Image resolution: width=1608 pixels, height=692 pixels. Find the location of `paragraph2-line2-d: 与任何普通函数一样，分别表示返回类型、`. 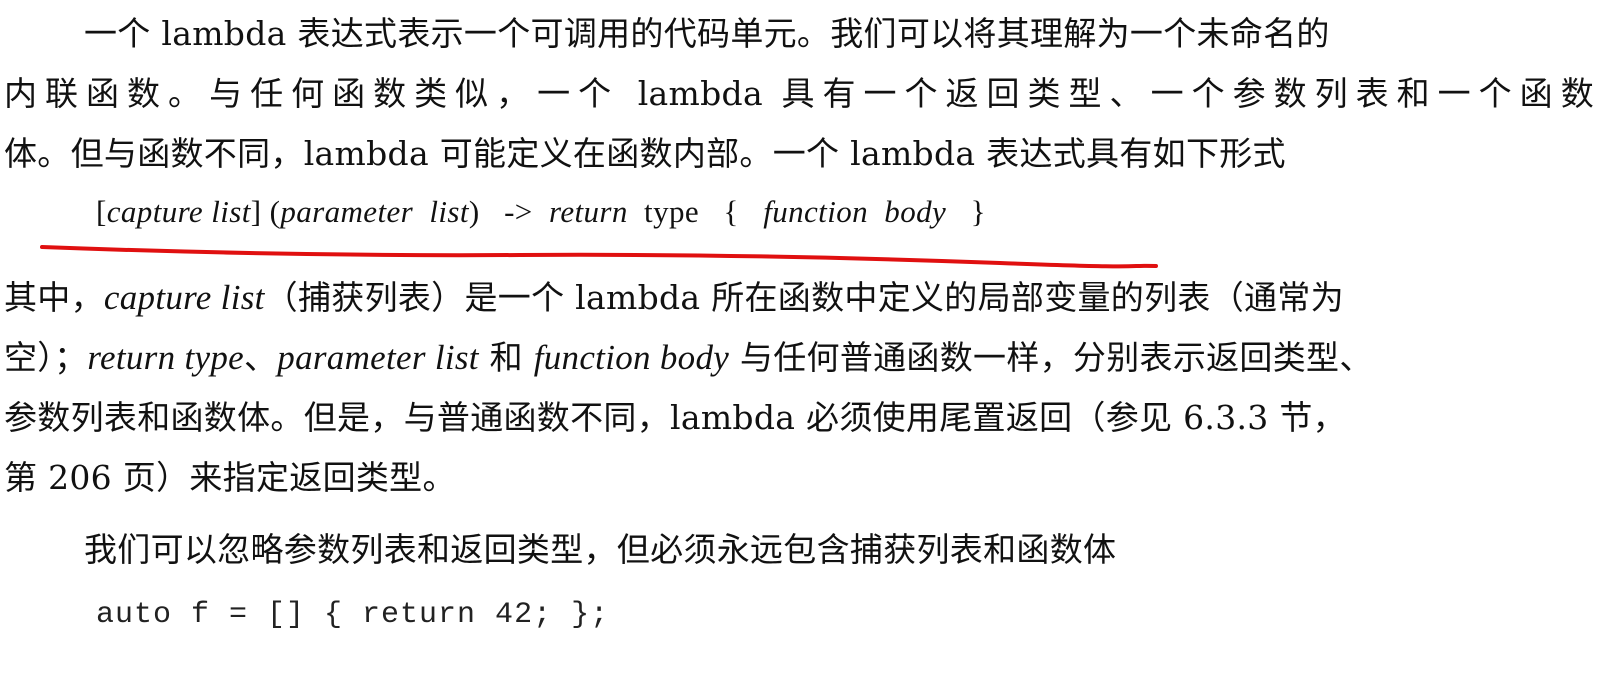

paragraph2-line2-d: 与任何普通函数一样，分别表示返回类型、 is located at coordinates (1051, 357).